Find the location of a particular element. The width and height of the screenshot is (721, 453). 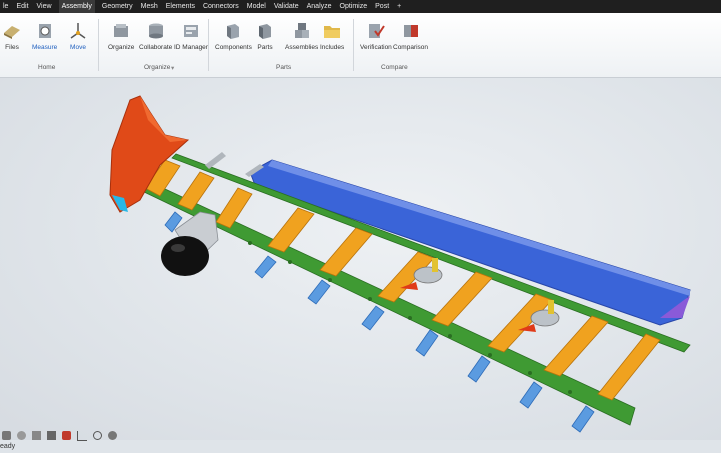

collaborate-tool: Collaborate is located at coordinates (155, 36).